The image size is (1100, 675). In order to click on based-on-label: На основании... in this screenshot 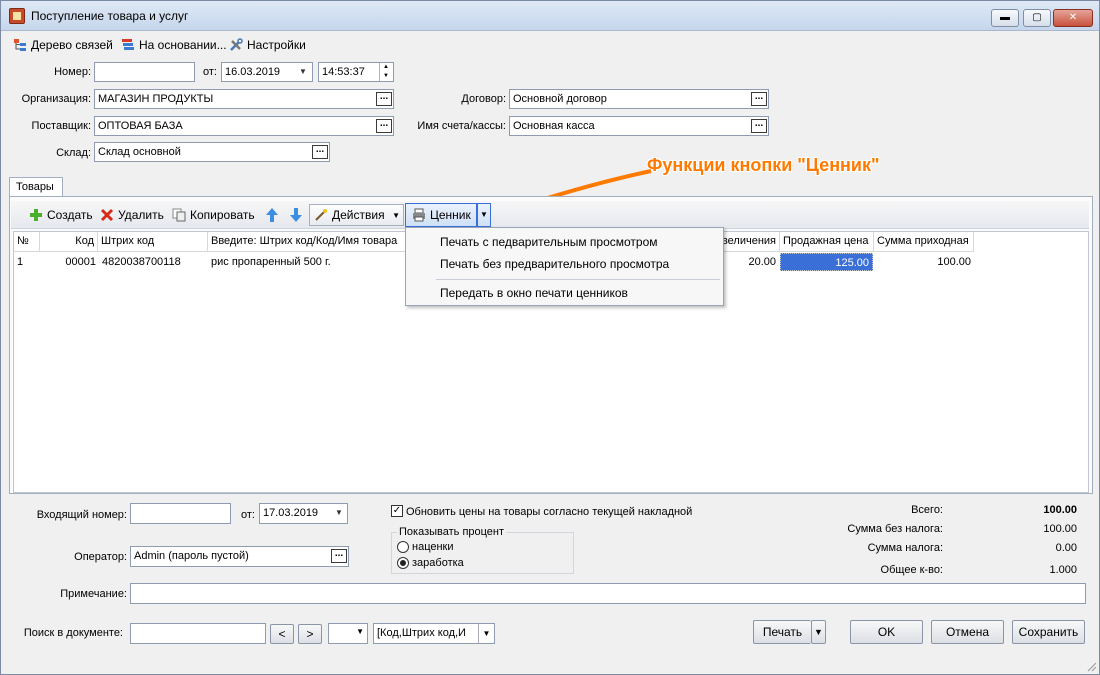, I will do `click(183, 45)`.